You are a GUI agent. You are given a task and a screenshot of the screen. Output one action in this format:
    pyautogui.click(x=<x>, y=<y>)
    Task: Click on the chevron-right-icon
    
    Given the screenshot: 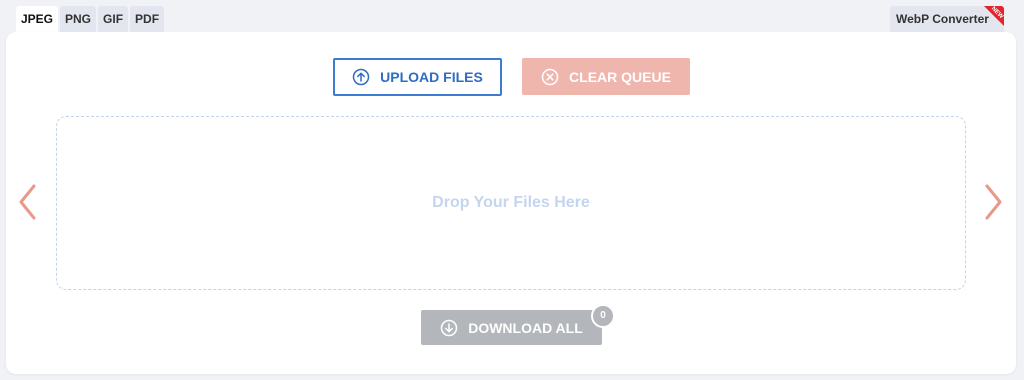 What is the action you would take?
    pyautogui.click(x=994, y=204)
    